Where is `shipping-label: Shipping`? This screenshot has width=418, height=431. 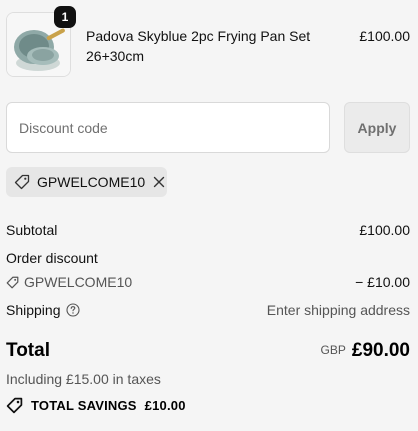
shipping-label: Shipping is located at coordinates (33, 310).